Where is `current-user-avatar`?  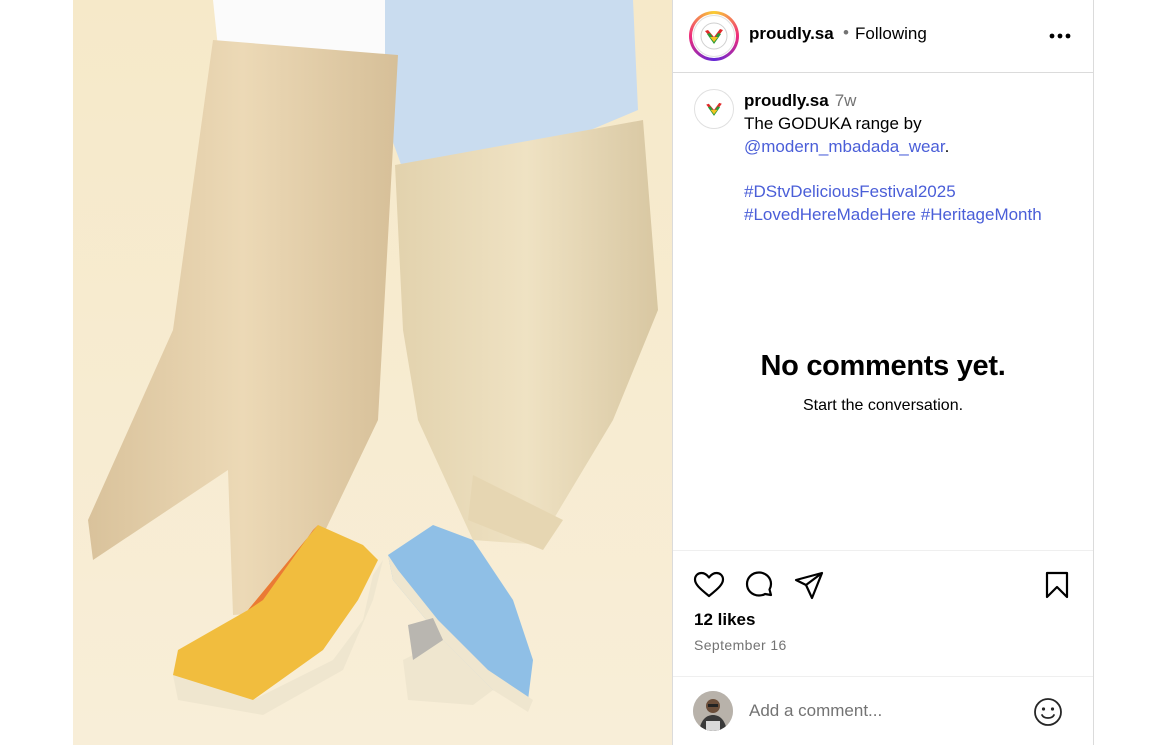
current-user-avatar is located at coordinates (713, 711).